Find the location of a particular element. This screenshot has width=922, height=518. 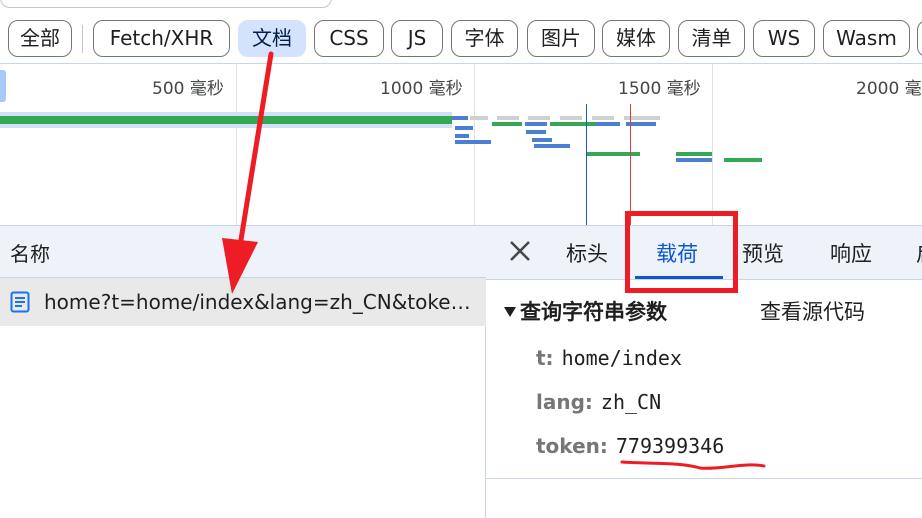

tick-500ms: 500 毫秒 is located at coordinates (188, 89).